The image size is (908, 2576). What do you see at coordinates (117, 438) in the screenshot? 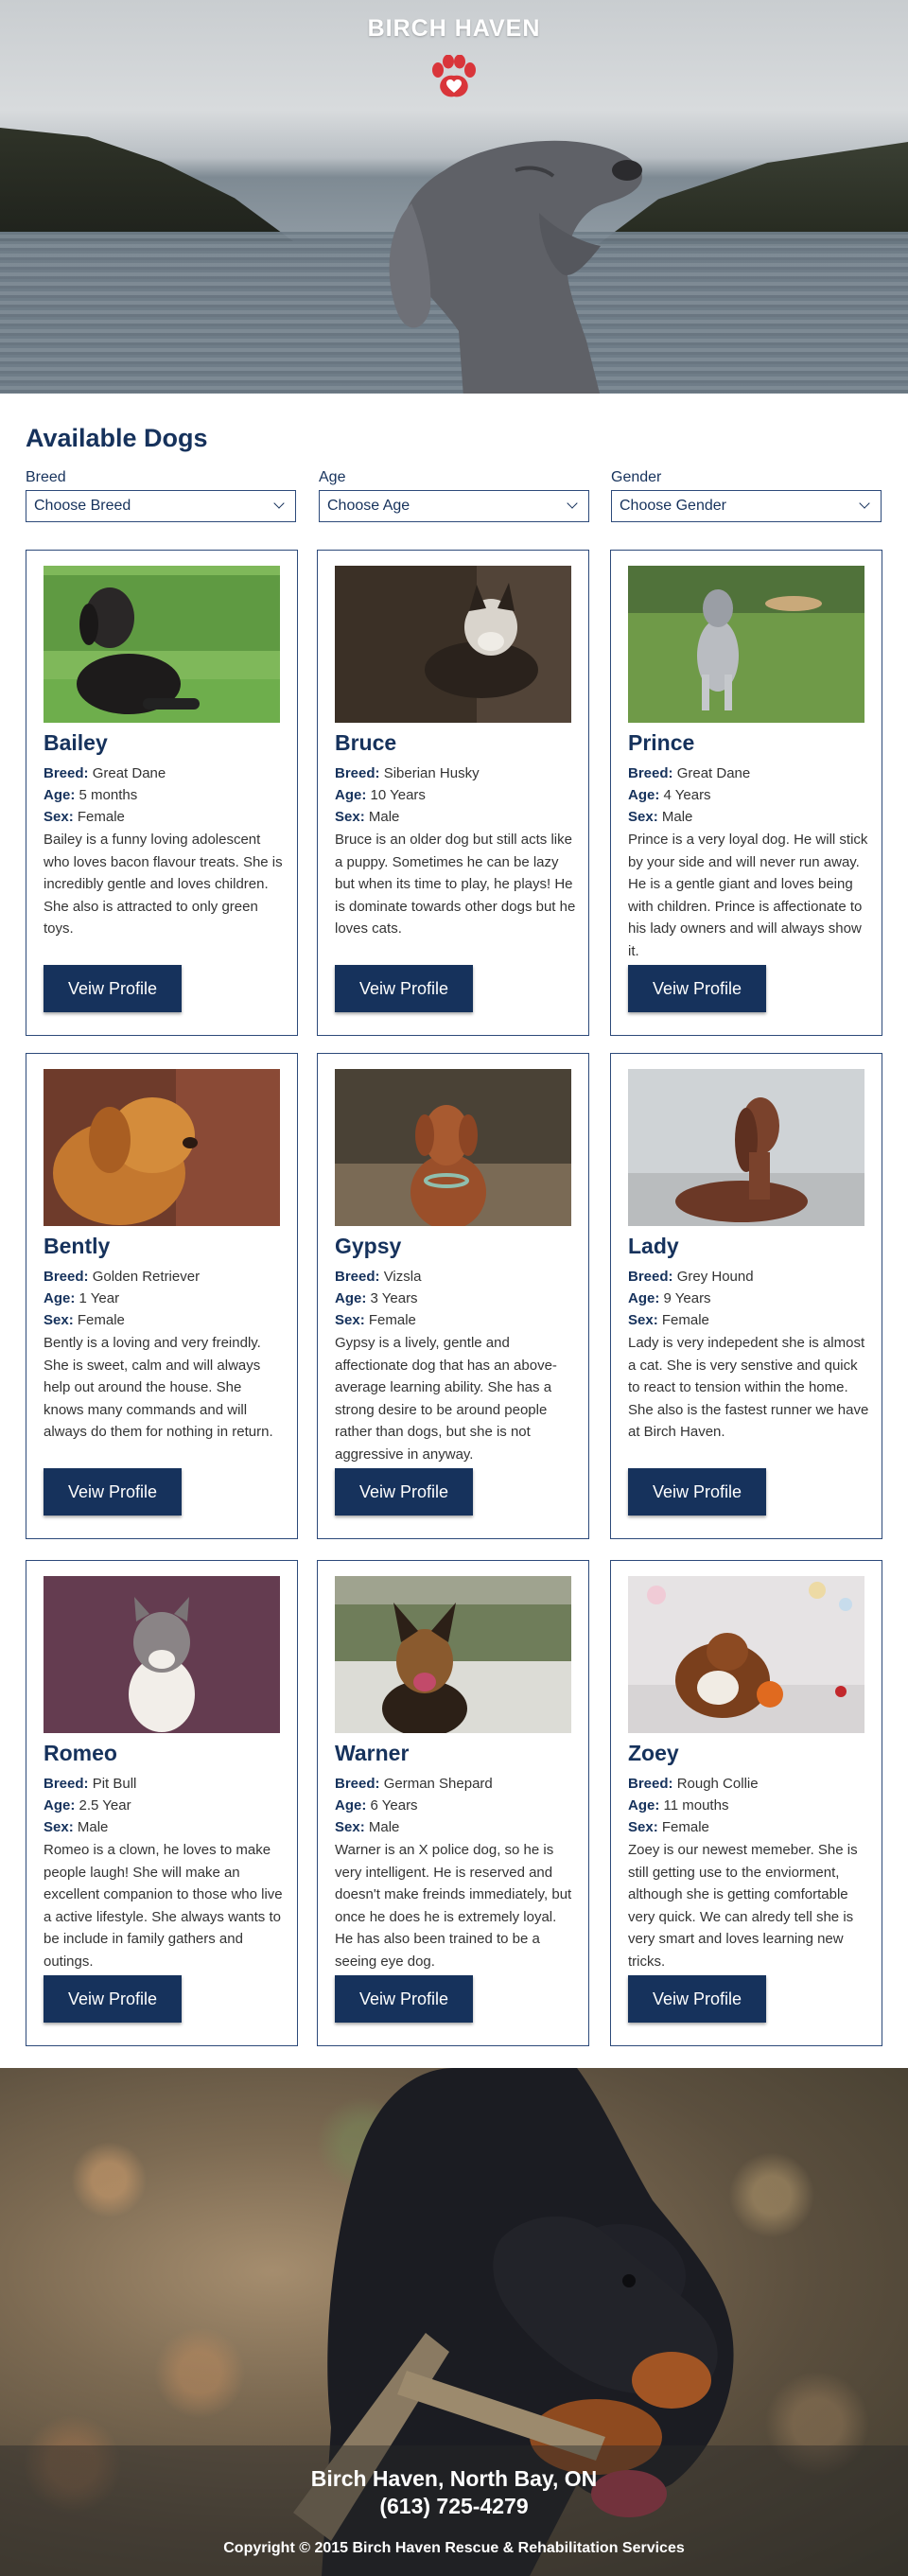
I see `available-dogs-heading: Available Dogs` at bounding box center [117, 438].